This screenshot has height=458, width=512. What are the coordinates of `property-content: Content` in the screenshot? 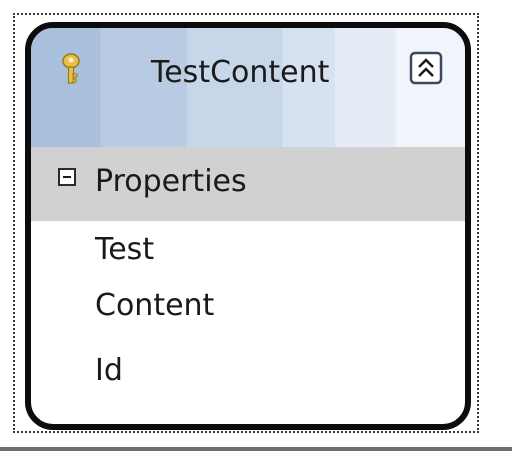 It's located at (154, 305).